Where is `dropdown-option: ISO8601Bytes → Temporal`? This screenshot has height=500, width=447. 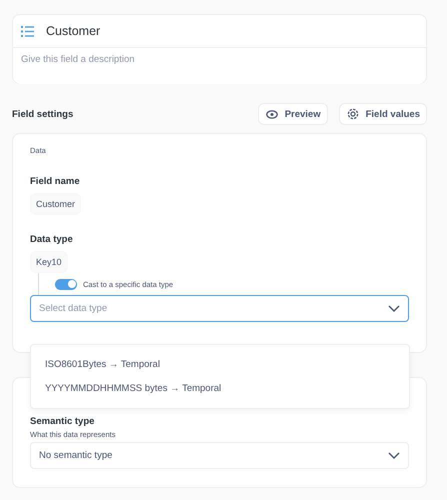
dropdown-option: ISO8601Bytes → Temporal is located at coordinates (220, 365).